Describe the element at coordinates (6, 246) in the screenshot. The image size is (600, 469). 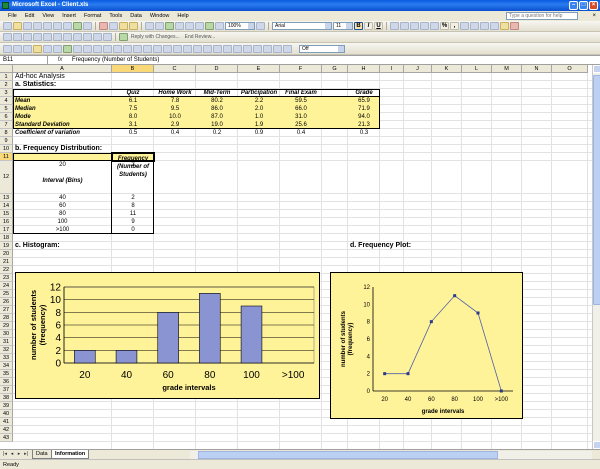
I see `row-header-19: 19` at that location.